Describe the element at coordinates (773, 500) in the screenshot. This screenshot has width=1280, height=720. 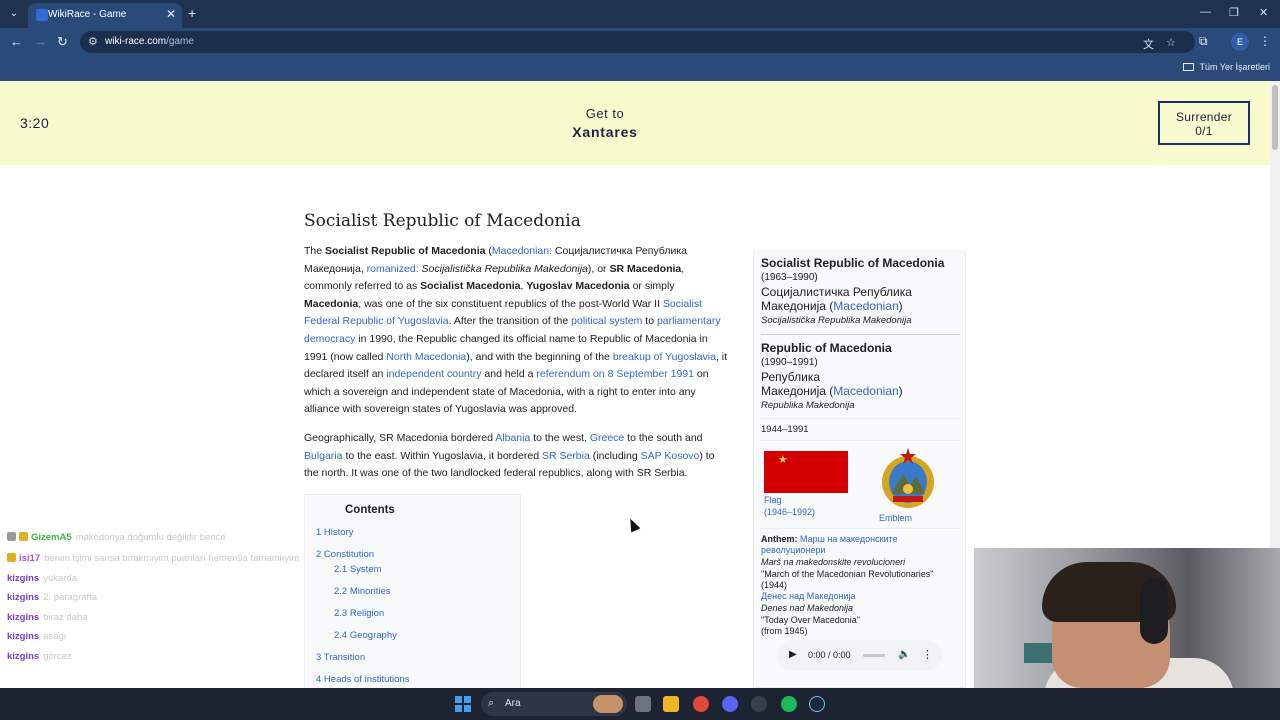
I see `flag-caption: Flag` at that location.